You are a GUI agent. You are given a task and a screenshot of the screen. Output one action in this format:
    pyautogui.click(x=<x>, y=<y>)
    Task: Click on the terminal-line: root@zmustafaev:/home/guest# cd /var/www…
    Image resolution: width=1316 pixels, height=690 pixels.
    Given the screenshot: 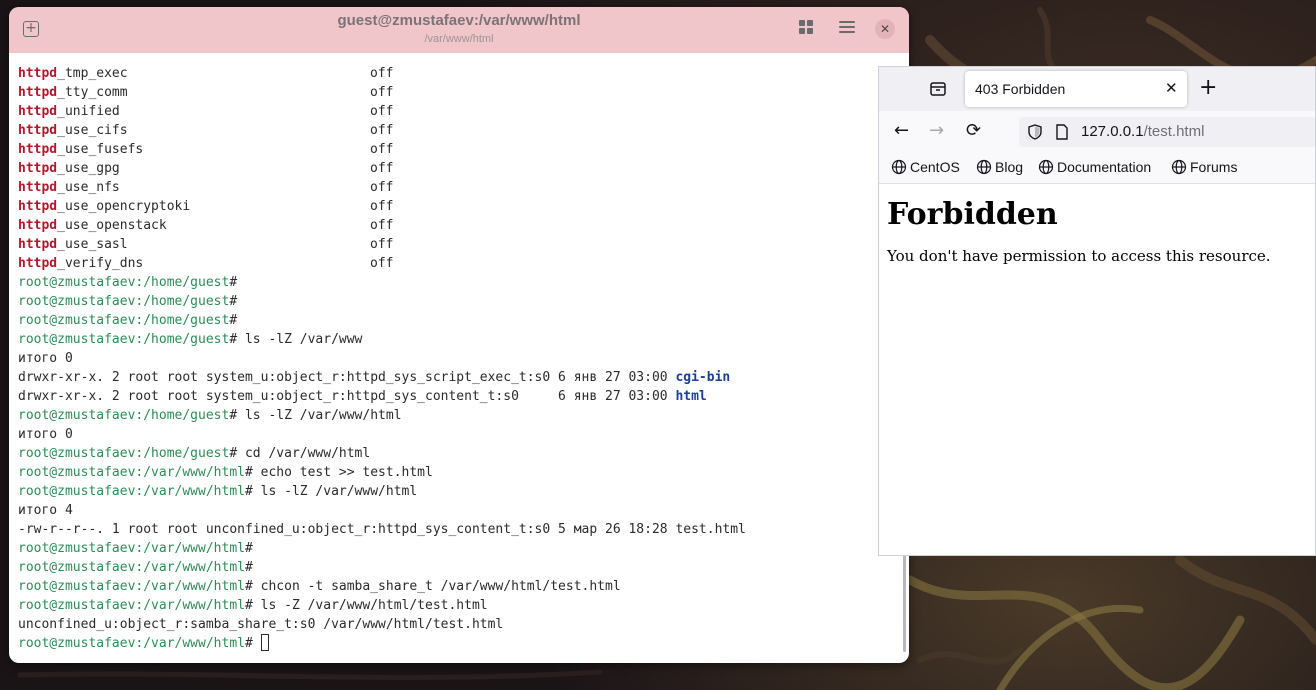 What is the action you would take?
    pyautogui.click(x=458, y=453)
    